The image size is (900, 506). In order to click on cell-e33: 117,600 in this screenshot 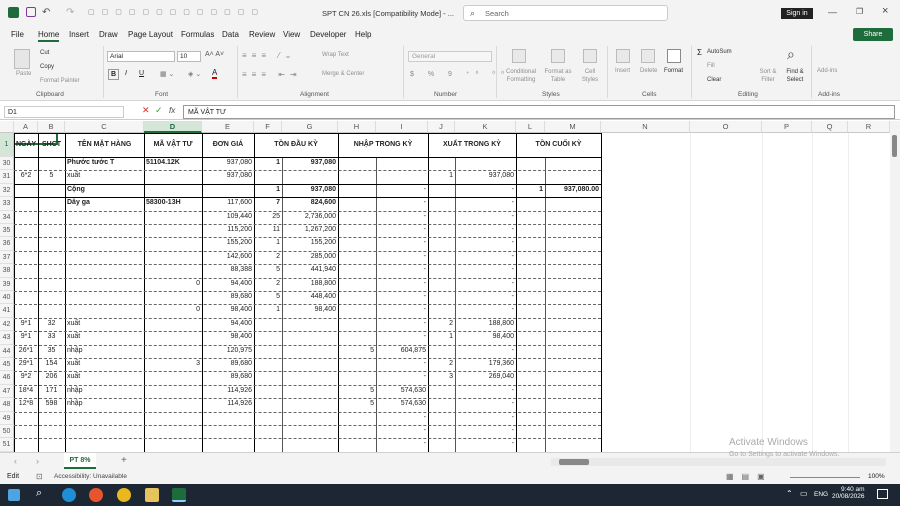, I will do `click(228, 203)`.